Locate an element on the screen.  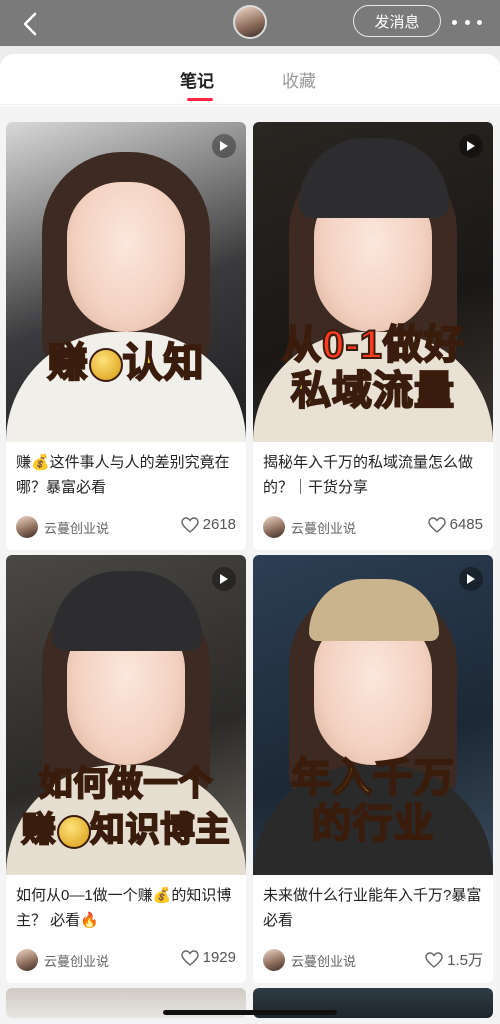
cover-caption: 如何做一个 赚知识博主 is located at coordinates (126, 807).